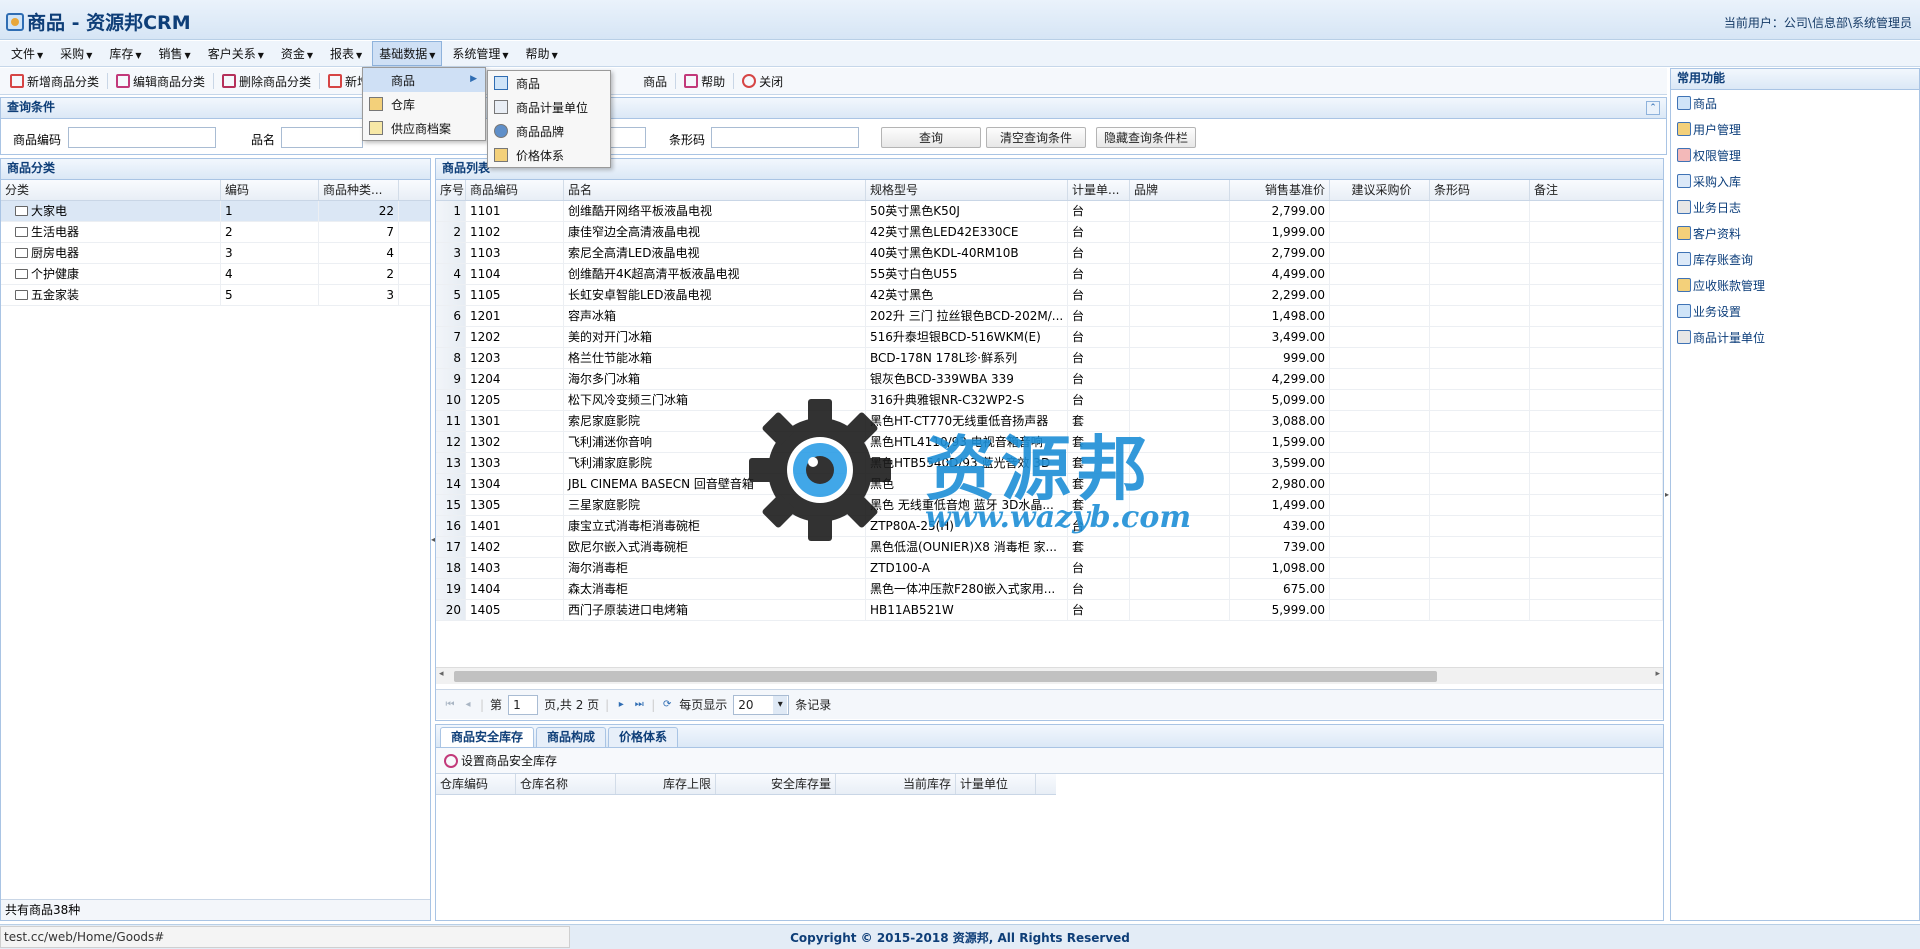  I want to click on code-input, so click(142, 137).